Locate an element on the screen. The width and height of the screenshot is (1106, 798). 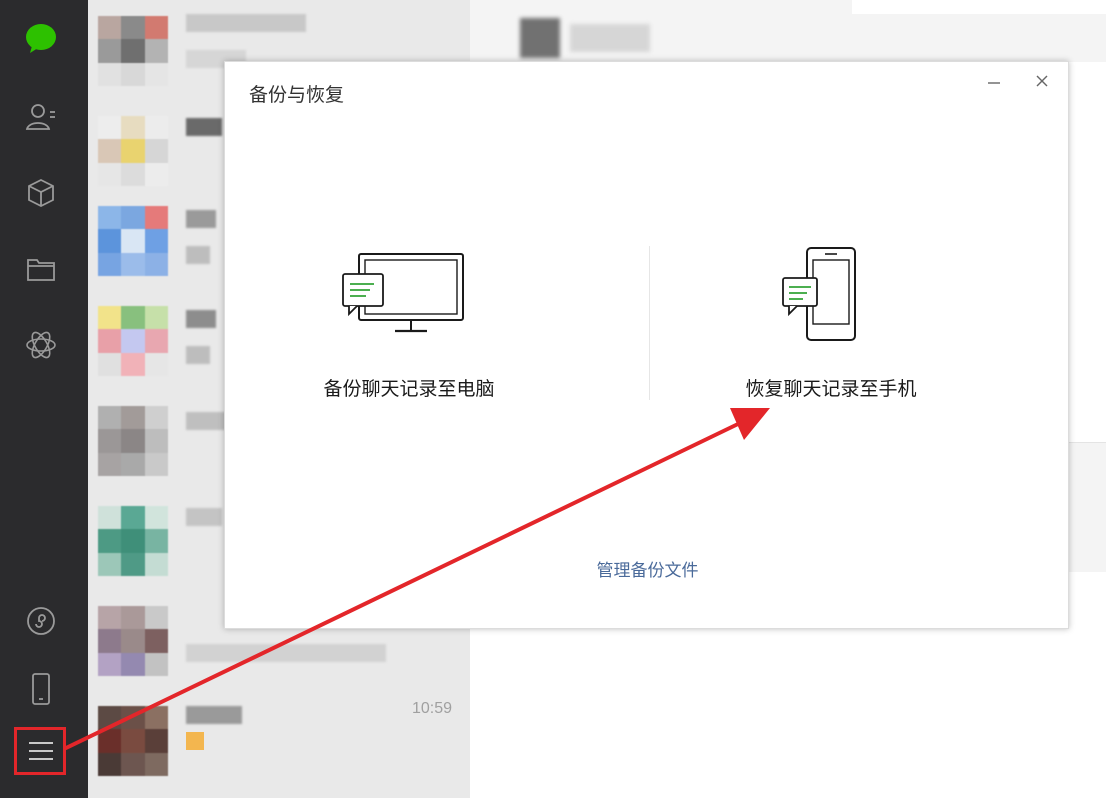
minimize-button is located at coordinates (994, 85).